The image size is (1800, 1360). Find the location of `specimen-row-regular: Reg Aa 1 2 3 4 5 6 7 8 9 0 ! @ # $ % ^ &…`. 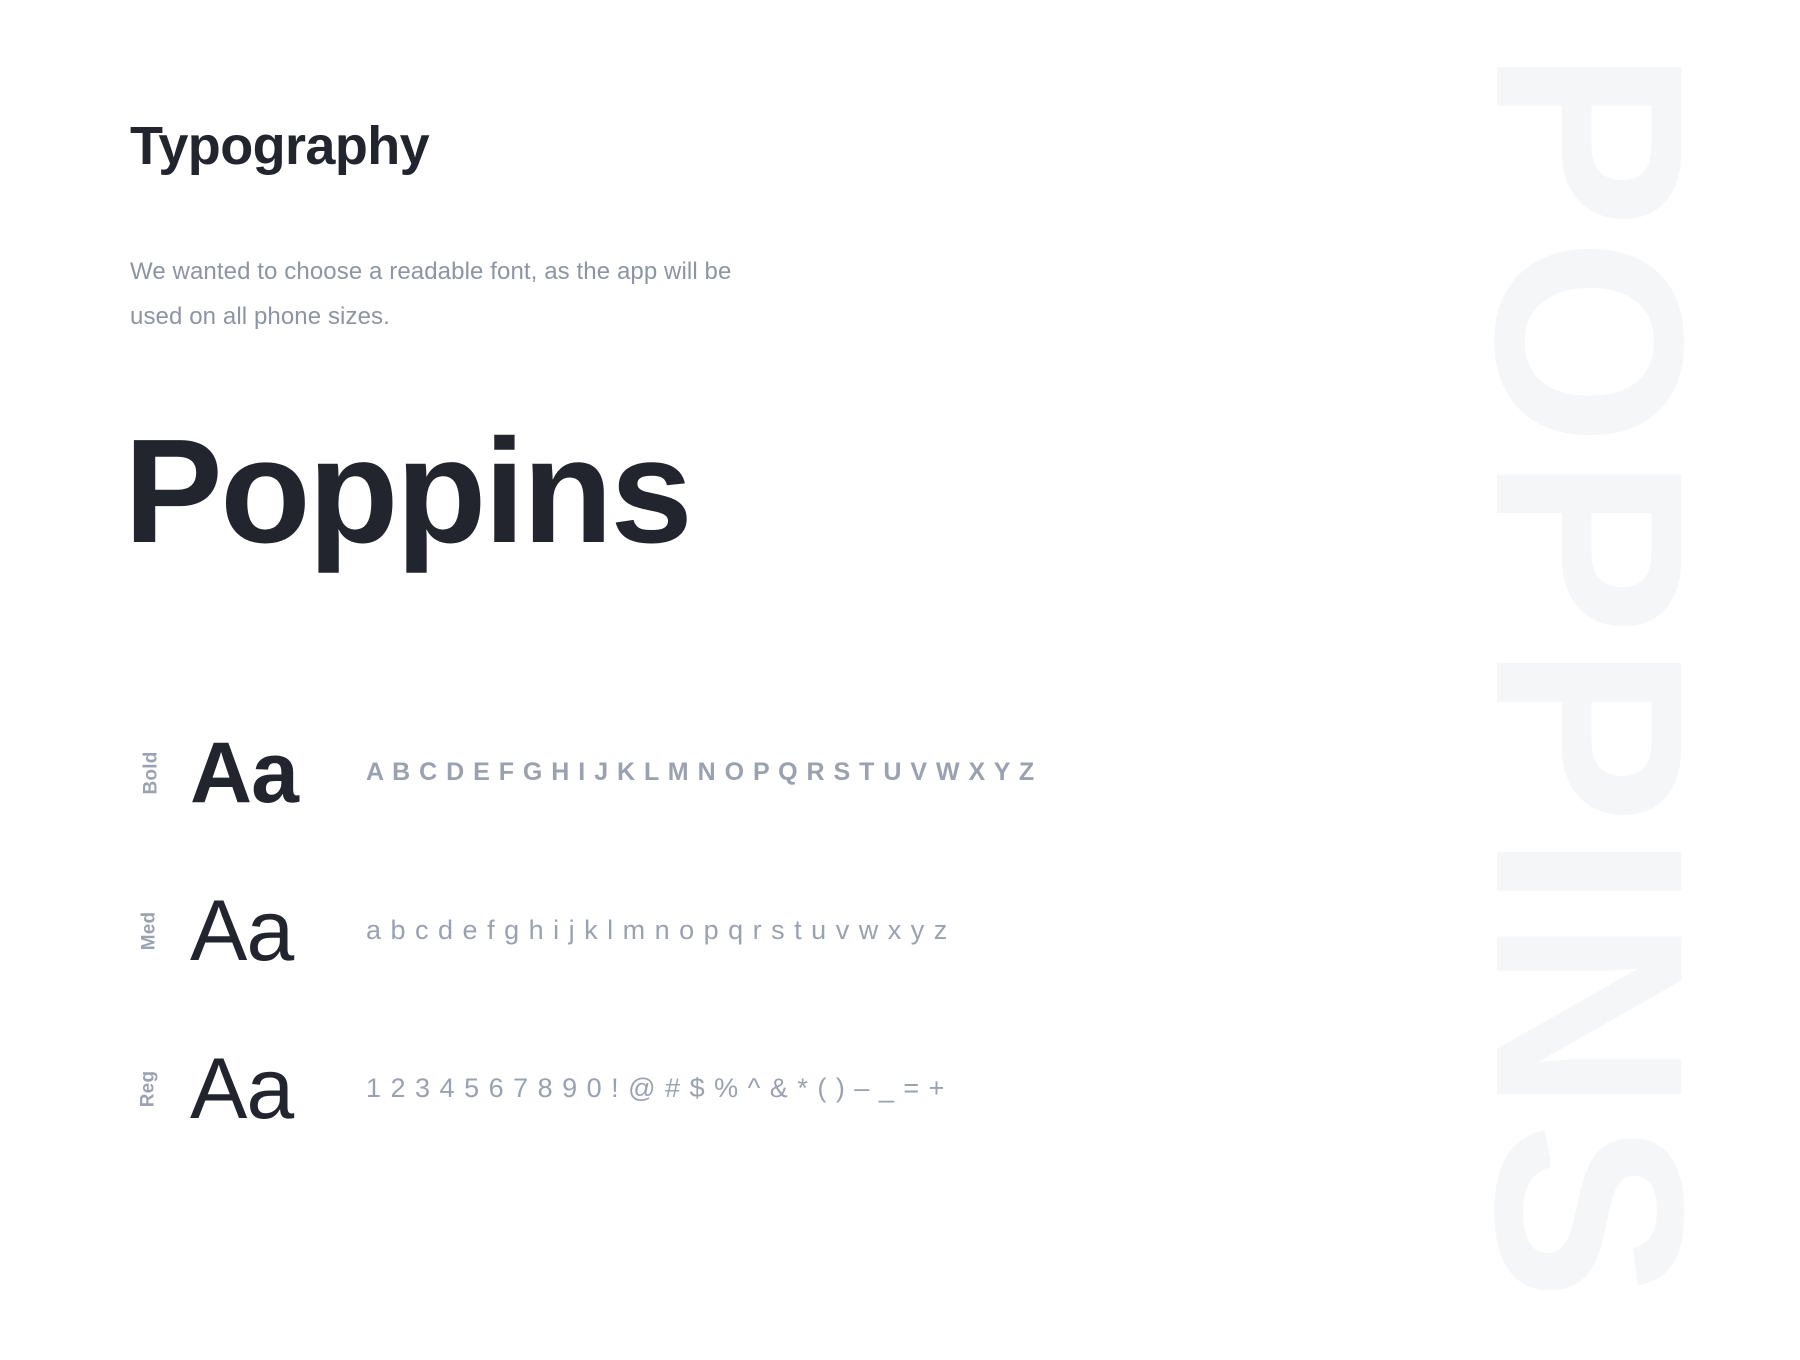

specimen-row-regular: Reg Aa 1 2 3 4 5 6 7 8 9 0 ! @ # $ % ^ &… is located at coordinates (965, 1089).